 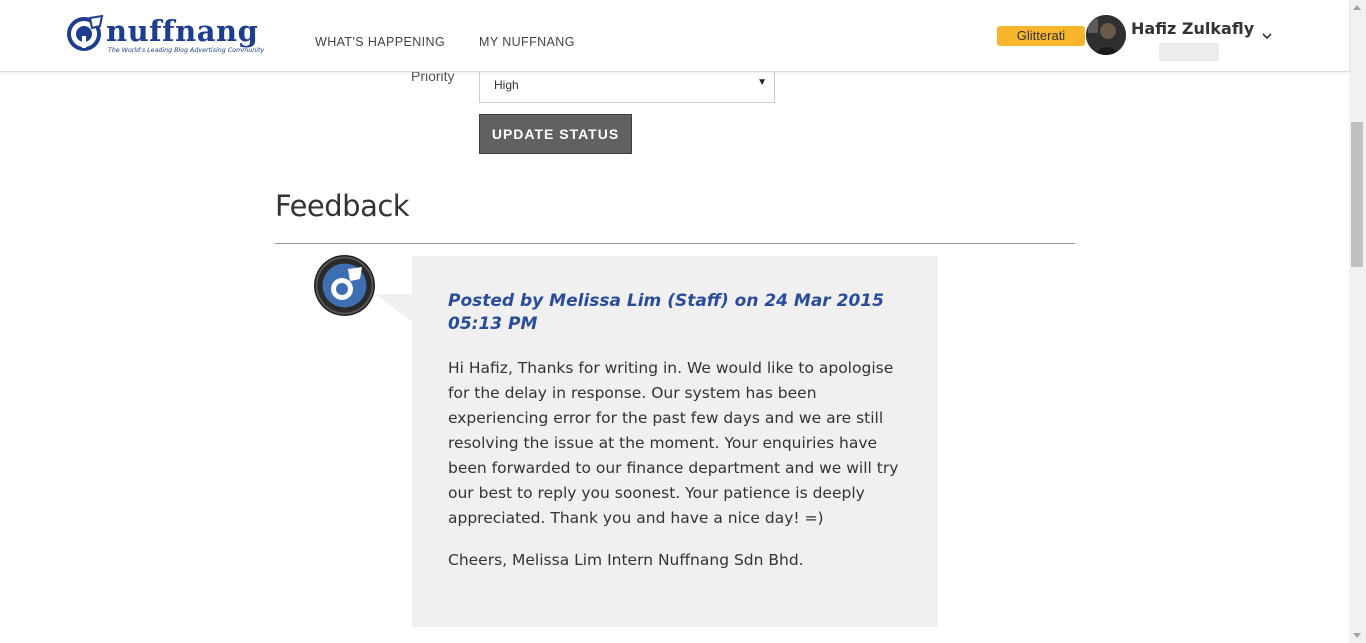 What do you see at coordinates (1357, 7) in the screenshot?
I see `scroll-up-icon` at bounding box center [1357, 7].